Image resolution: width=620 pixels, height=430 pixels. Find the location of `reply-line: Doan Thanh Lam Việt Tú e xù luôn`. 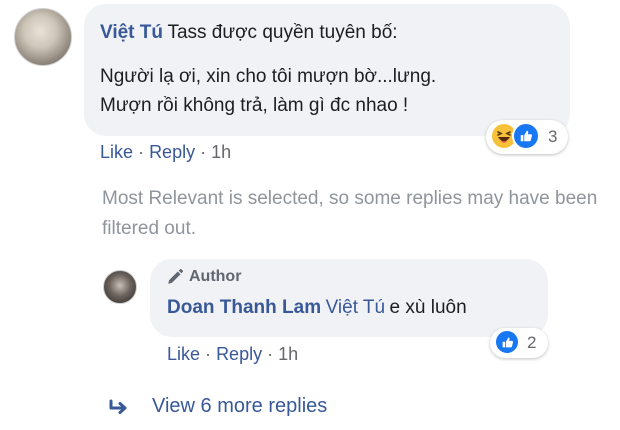

reply-line: Doan Thanh Lam Việt Tú e xù luôn is located at coordinates (317, 308).